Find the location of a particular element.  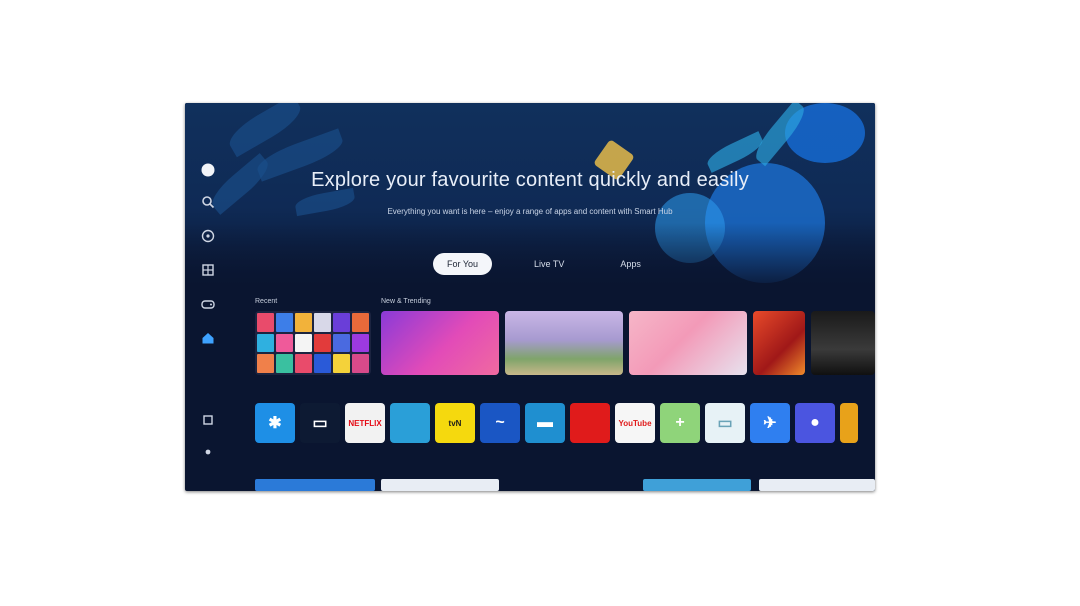

recent-thumbnails is located at coordinates (313, 343).